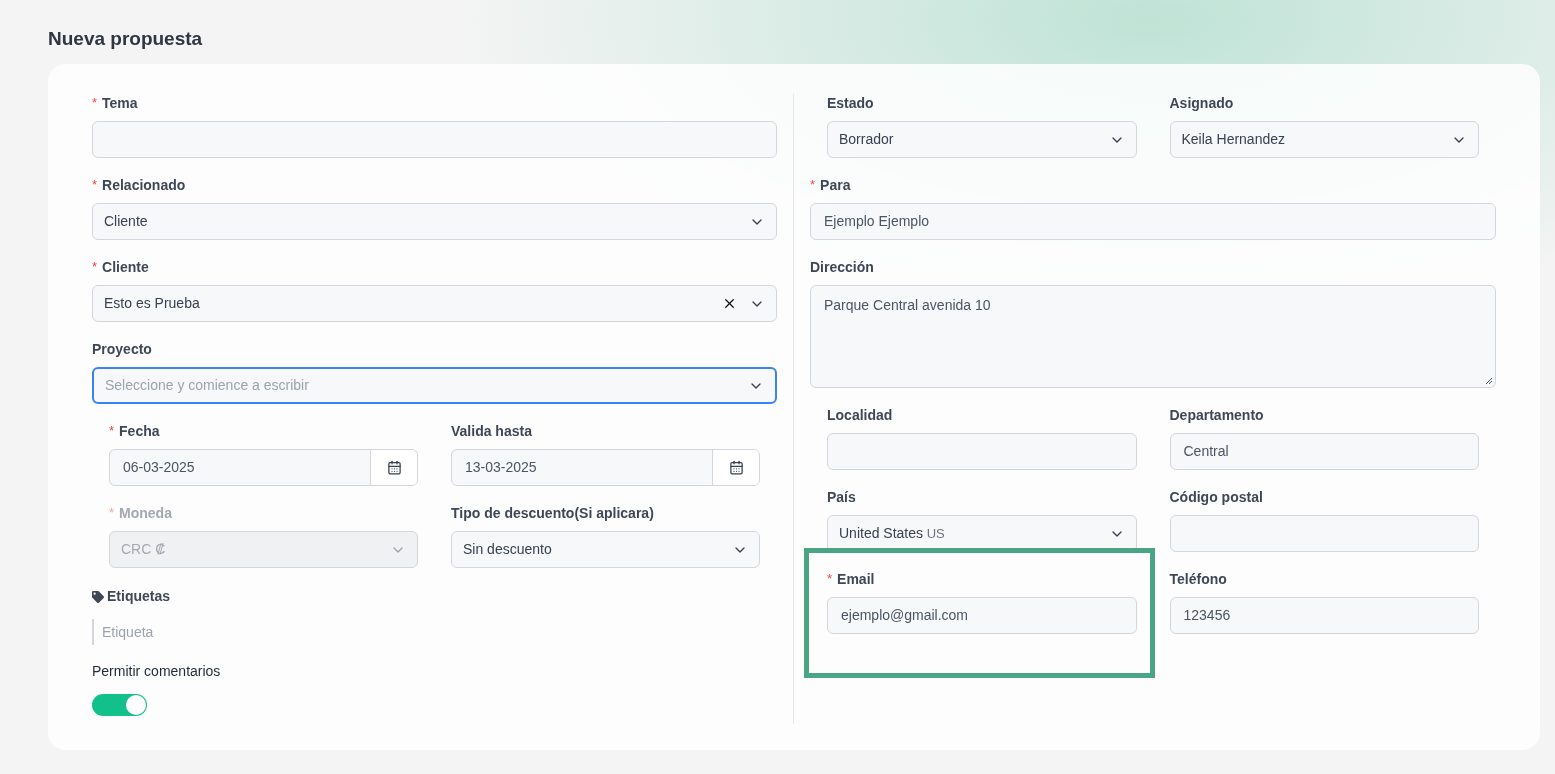 The width and height of the screenshot is (1555, 774). Describe the element at coordinates (491, 431) in the screenshot. I see `field-label: Valida hasta` at that location.